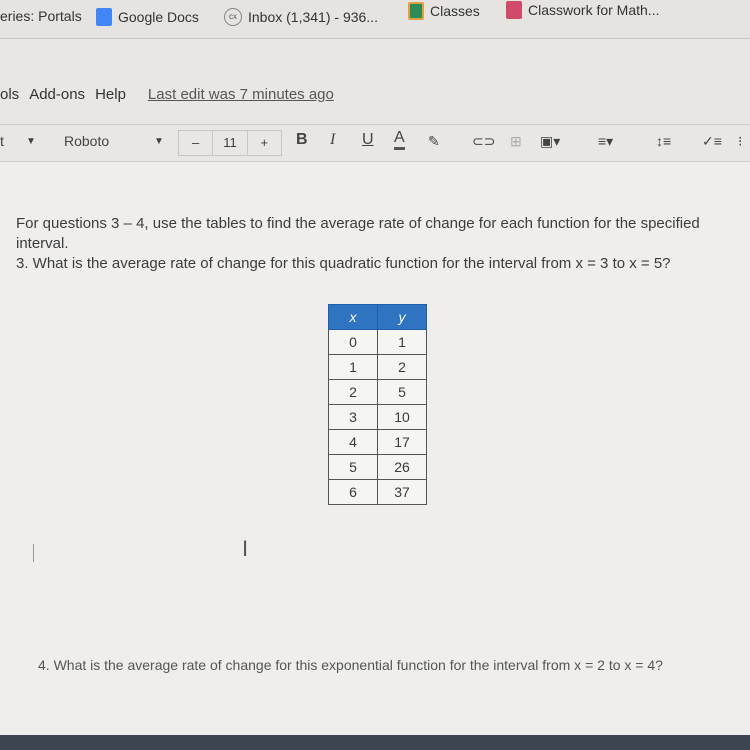 This screenshot has height=750, width=750. Describe the element at coordinates (2, 141) in the screenshot. I see `style-select: t` at that location.